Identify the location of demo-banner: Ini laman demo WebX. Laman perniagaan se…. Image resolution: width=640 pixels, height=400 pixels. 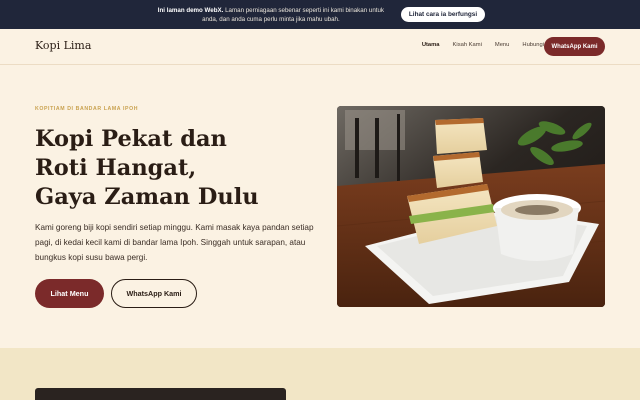
(320, 14).